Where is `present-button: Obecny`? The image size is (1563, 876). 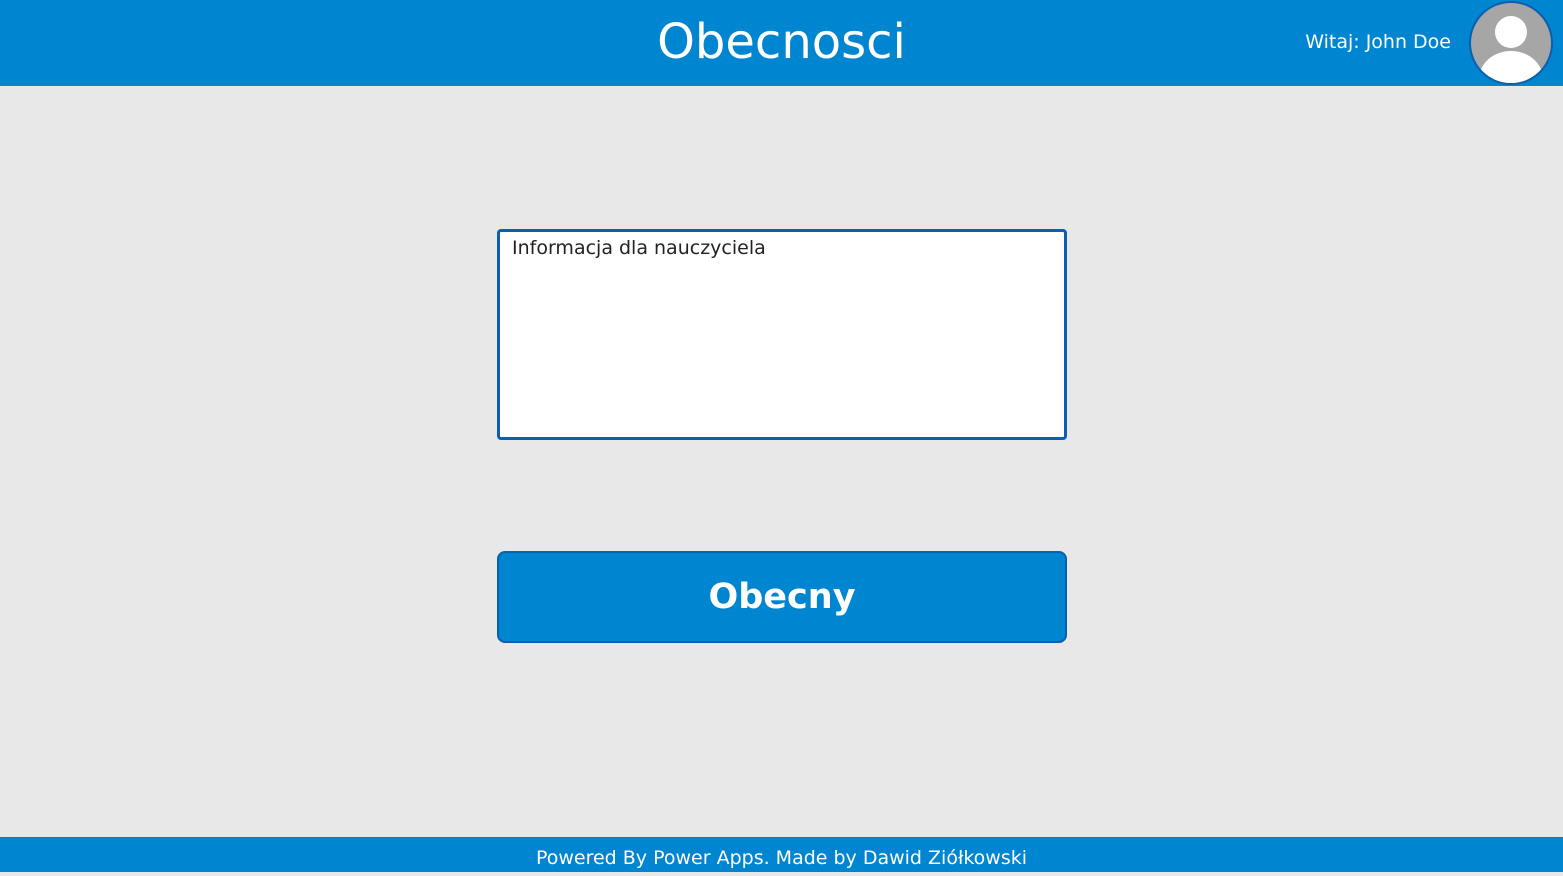
present-button: Obecny is located at coordinates (782, 597).